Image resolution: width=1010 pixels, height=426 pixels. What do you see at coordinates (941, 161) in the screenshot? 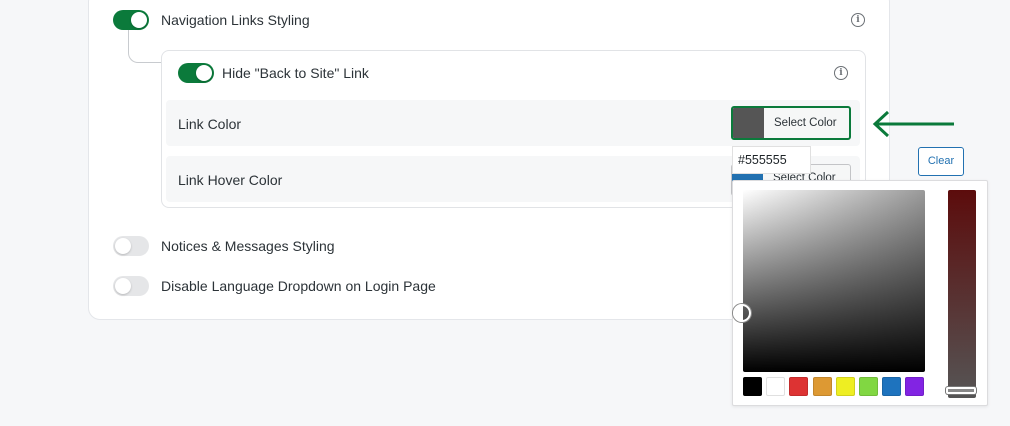
I see `clear-button: Clear` at bounding box center [941, 161].